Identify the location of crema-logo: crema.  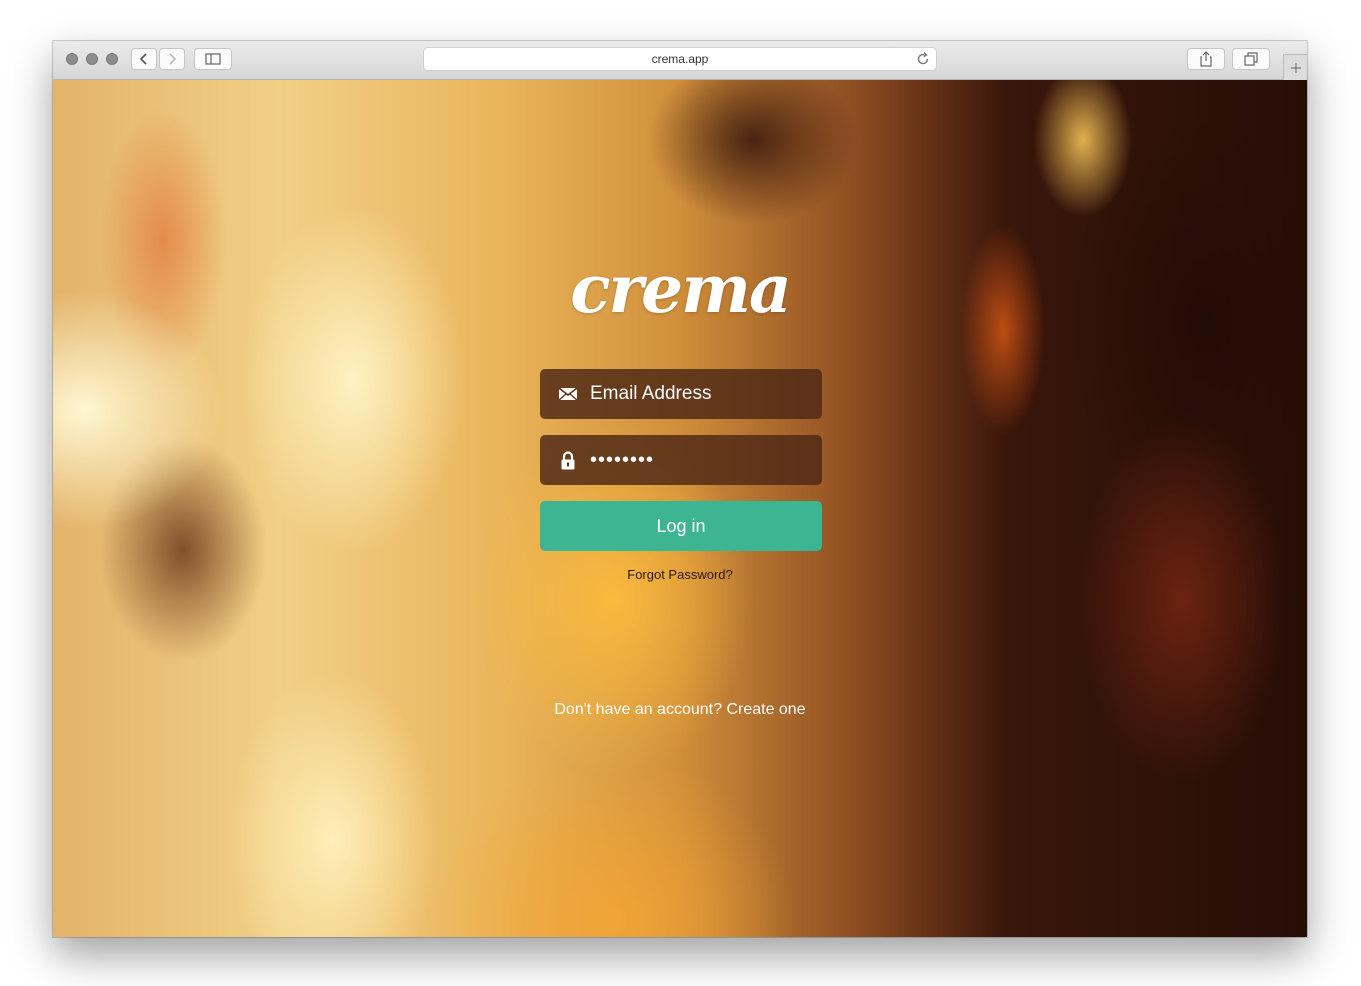
(681, 289).